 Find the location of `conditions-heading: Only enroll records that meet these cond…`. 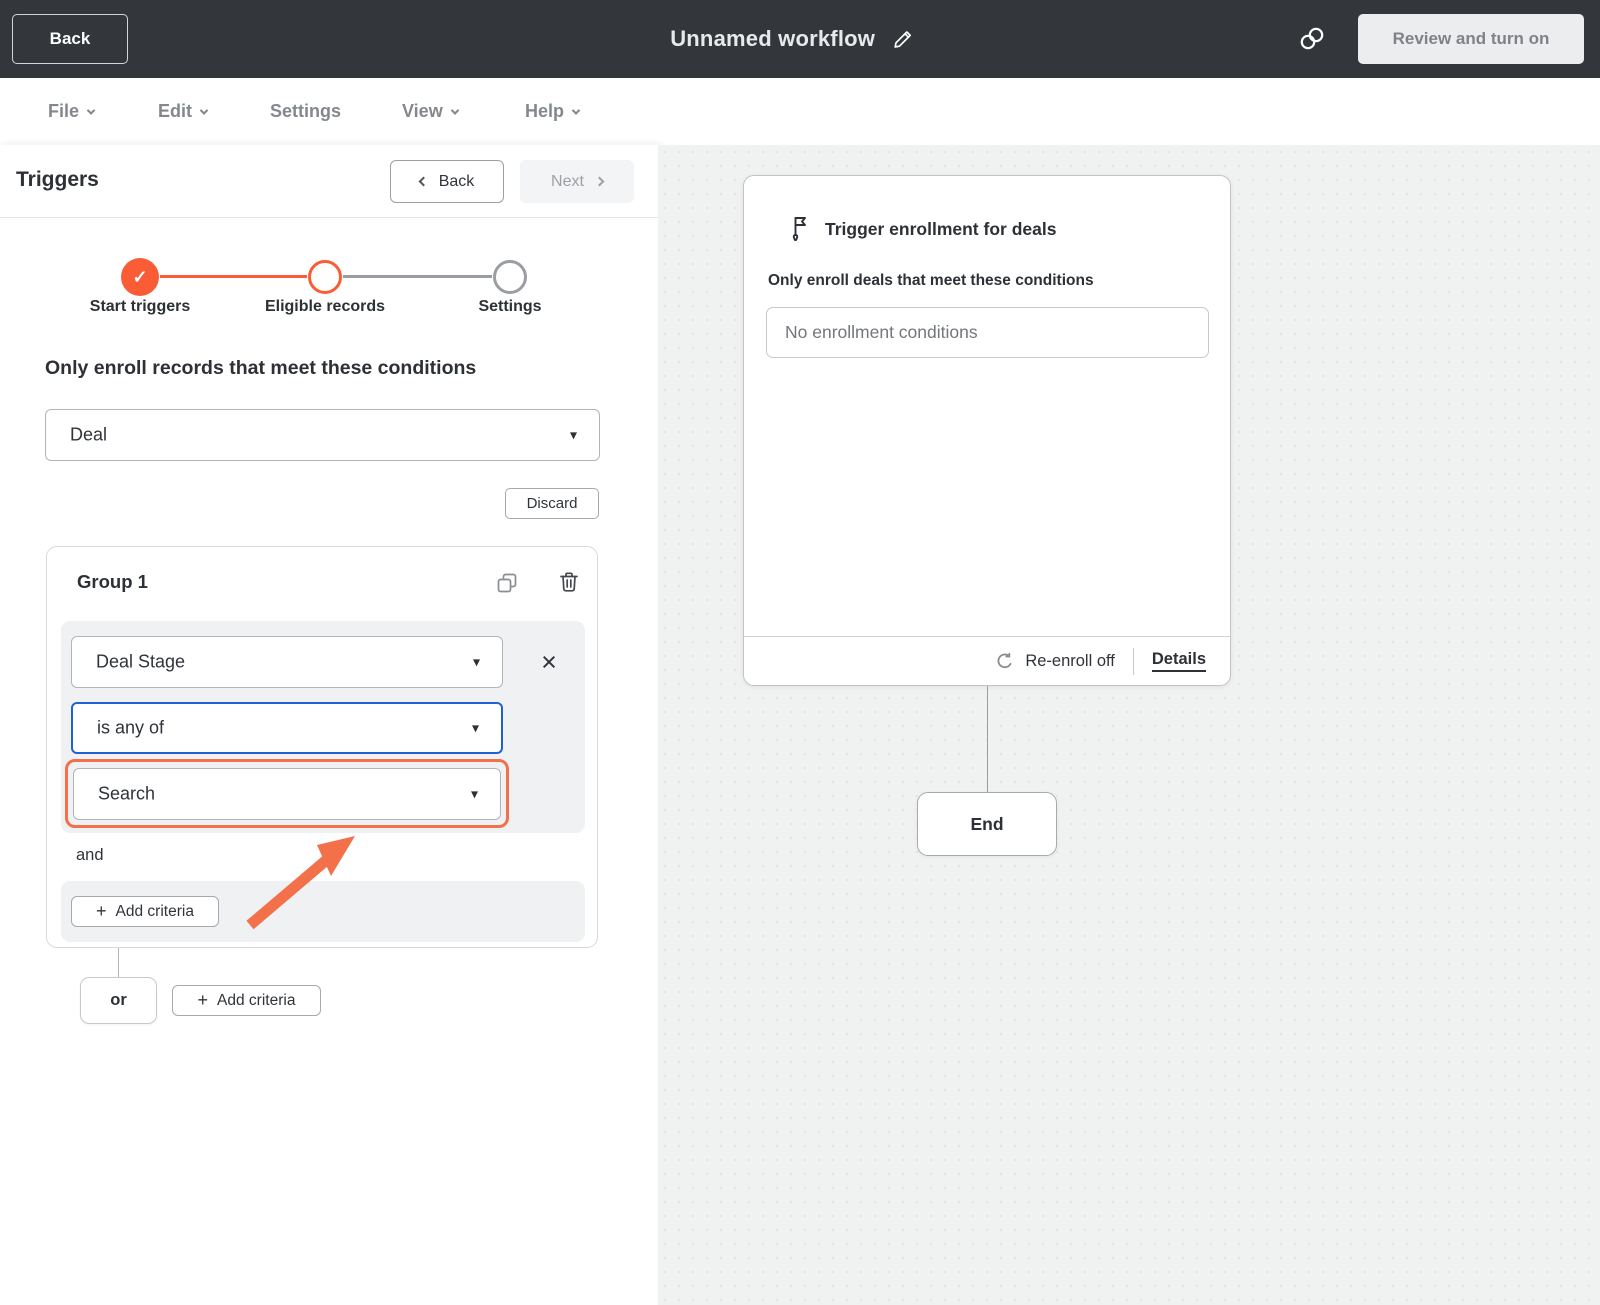

conditions-heading: Only enroll records that meet these cond… is located at coordinates (261, 368).